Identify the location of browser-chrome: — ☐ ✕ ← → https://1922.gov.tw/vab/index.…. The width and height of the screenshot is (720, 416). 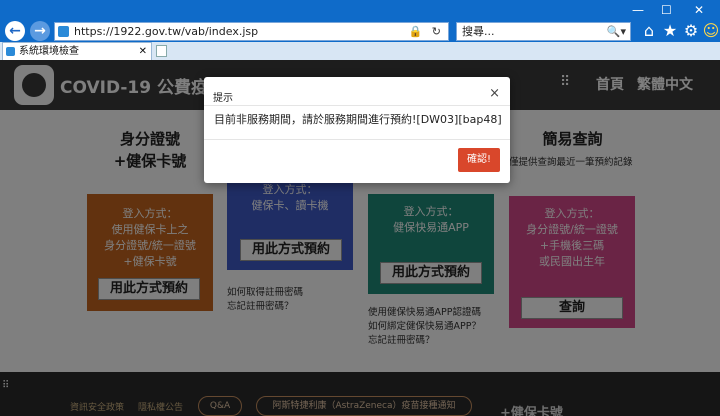
(360, 30).